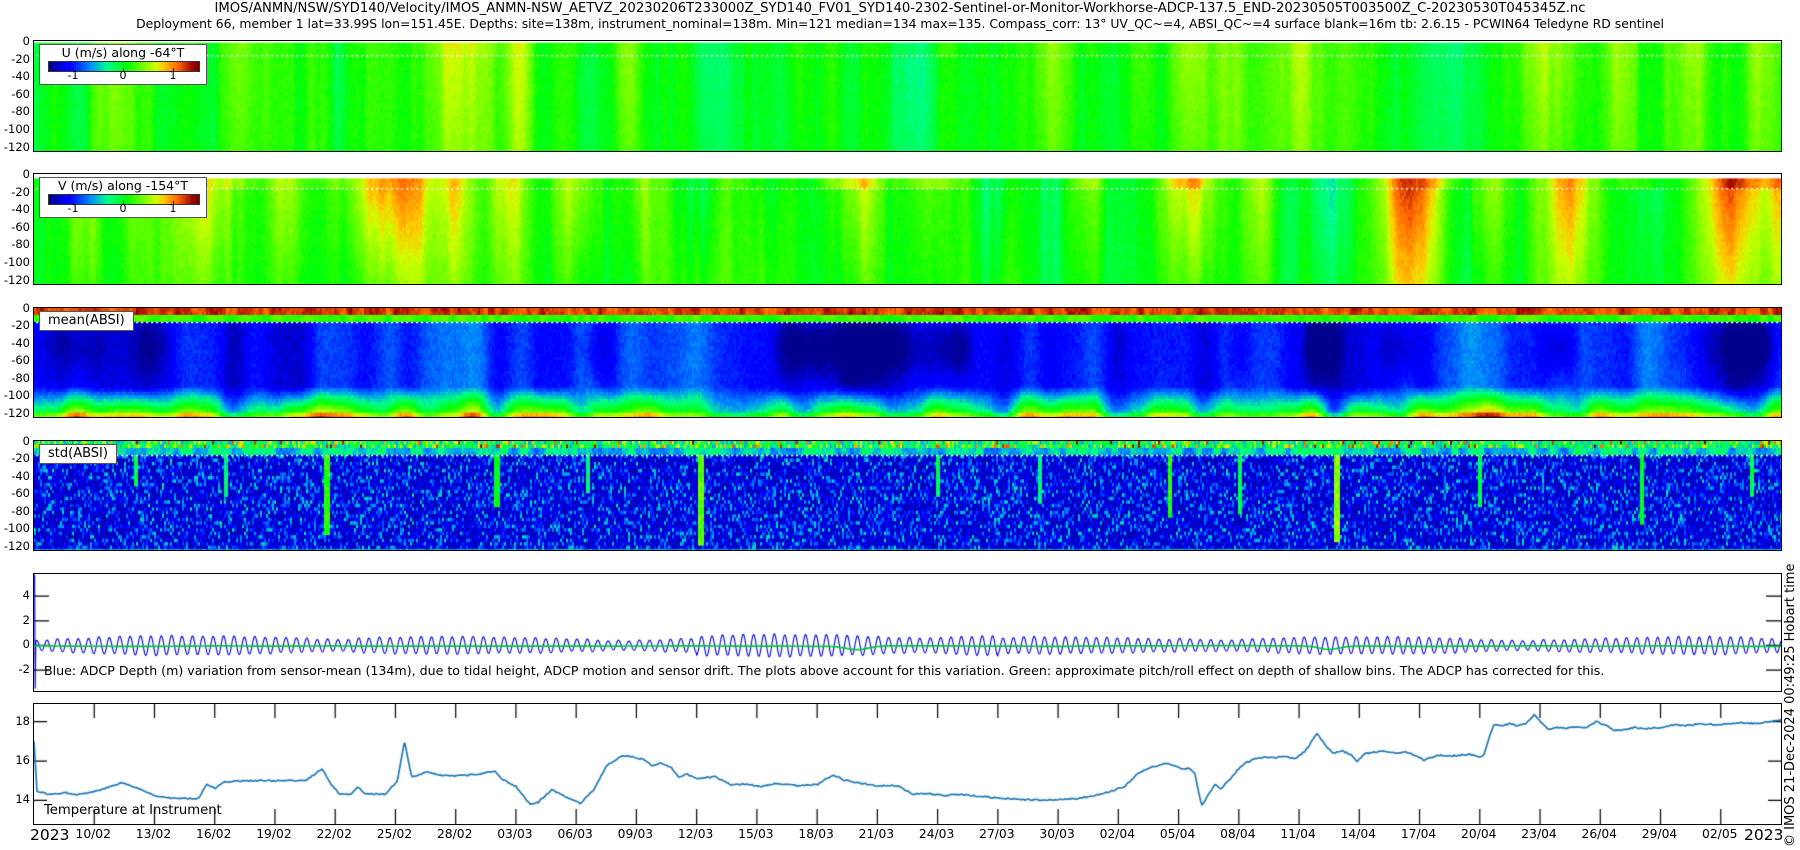  I want to click on panel-u-velocity: U (m/s) along -64°T -1 0 1, so click(907, 96).